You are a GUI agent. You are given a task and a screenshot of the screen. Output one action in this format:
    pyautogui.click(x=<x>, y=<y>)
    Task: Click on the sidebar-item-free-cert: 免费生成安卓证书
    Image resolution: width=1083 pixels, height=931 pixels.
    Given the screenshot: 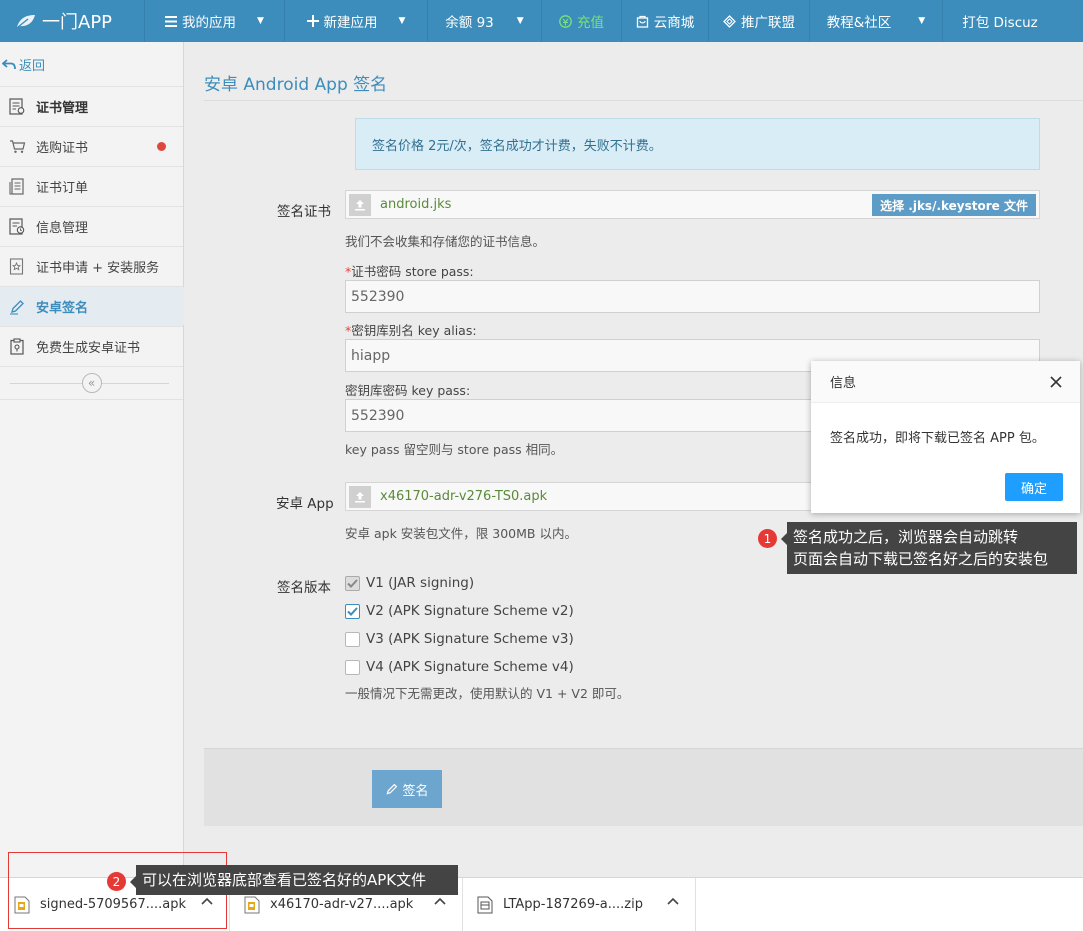 What is the action you would take?
    pyautogui.click(x=91, y=346)
    